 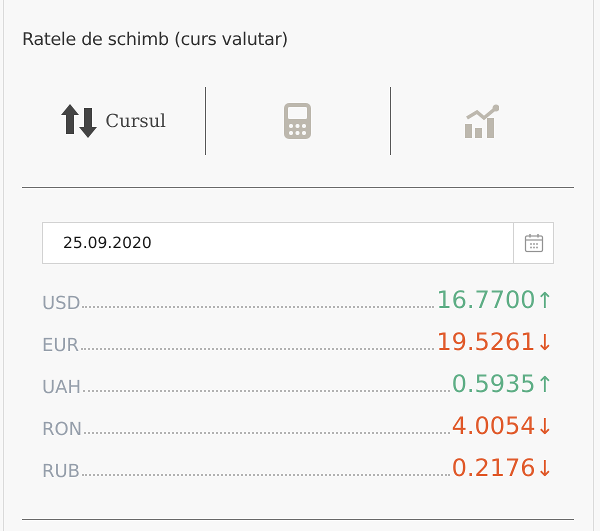 What do you see at coordinates (114, 121) in the screenshot?
I see `rates-tab: Cursul` at bounding box center [114, 121].